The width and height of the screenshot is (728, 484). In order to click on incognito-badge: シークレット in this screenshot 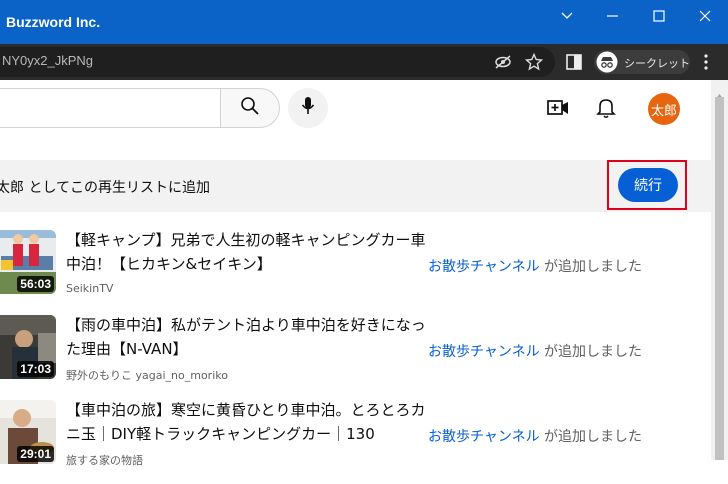, I will do `click(642, 62)`.